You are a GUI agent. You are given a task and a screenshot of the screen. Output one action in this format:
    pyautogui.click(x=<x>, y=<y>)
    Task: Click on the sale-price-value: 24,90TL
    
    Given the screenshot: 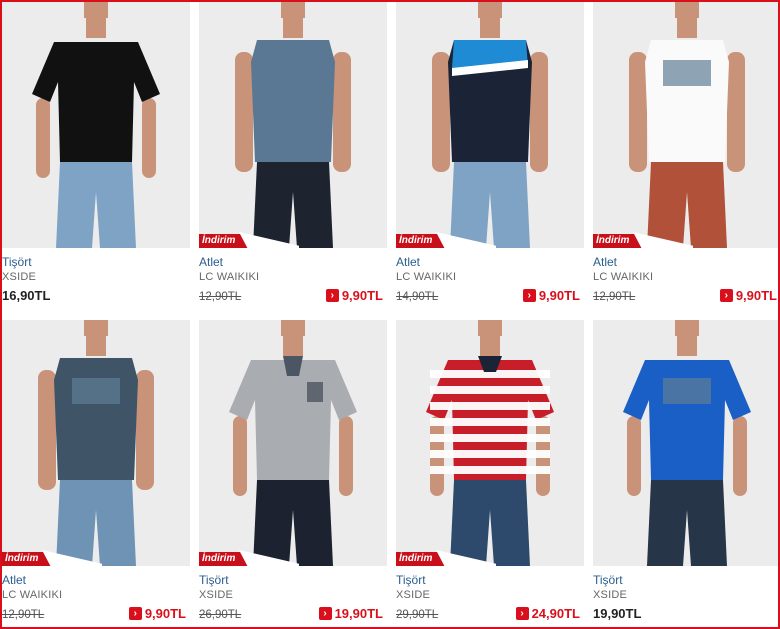 What is the action you would take?
    pyautogui.click(x=555, y=613)
    